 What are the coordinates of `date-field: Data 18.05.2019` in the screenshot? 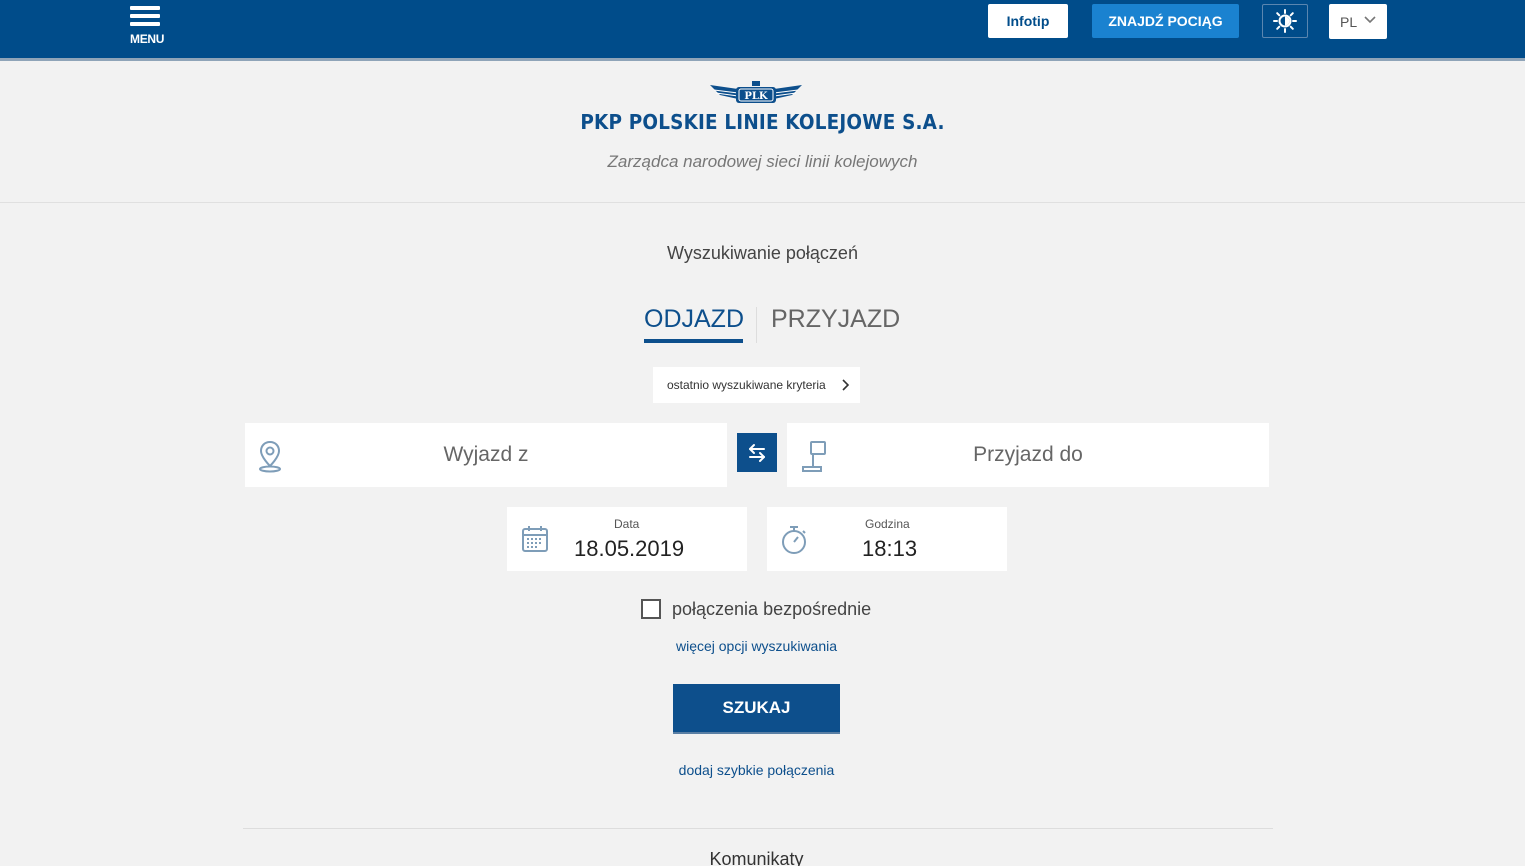 It's located at (627, 539).